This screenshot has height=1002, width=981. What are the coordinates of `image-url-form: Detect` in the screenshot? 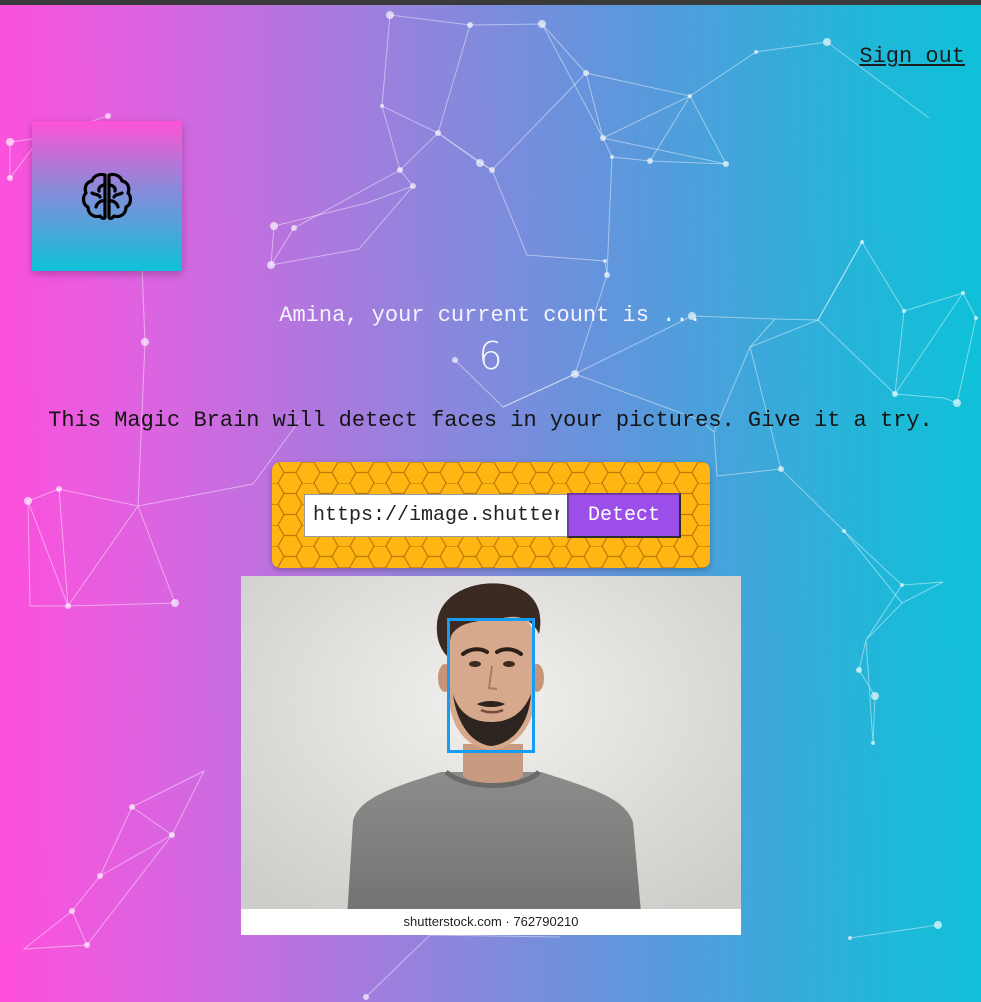 It's located at (491, 515).